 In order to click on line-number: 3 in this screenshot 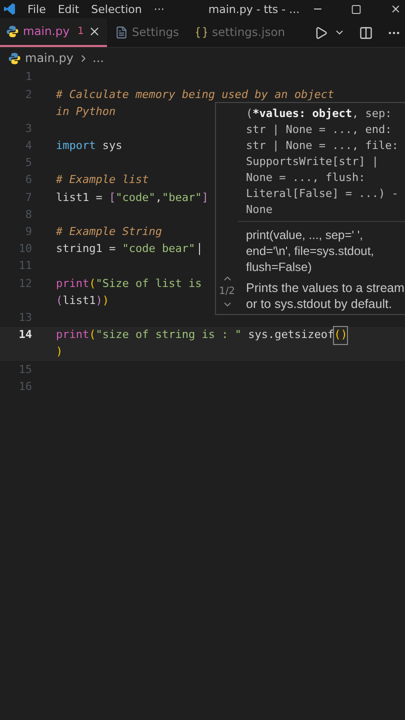, I will do `click(28, 128)`.